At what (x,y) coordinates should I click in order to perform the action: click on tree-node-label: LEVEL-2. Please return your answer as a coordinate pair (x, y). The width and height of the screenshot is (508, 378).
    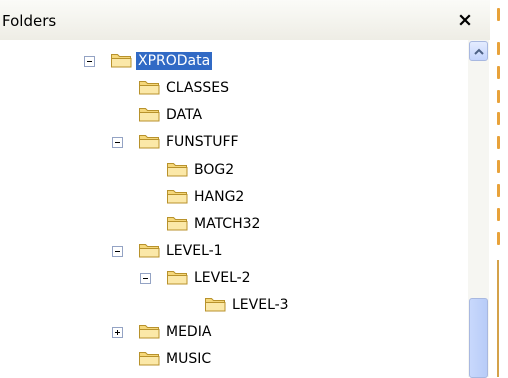
    Looking at the image, I should click on (222, 278).